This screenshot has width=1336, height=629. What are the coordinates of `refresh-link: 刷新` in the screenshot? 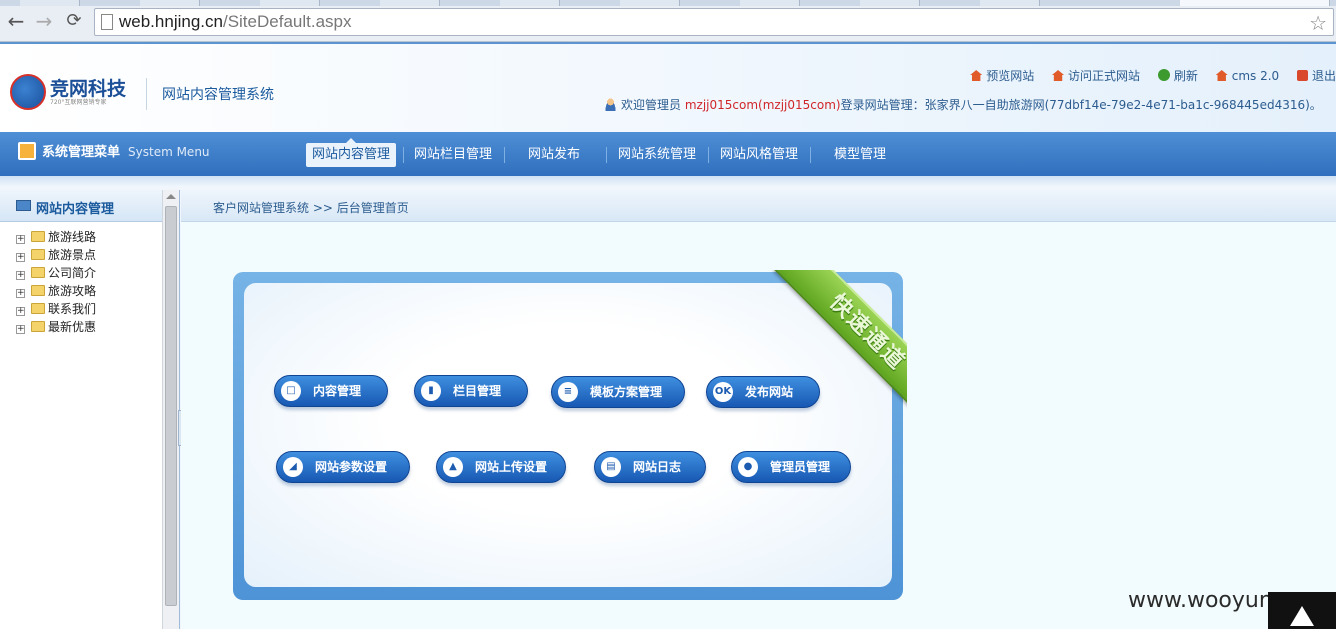 It's located at (1177, 75).